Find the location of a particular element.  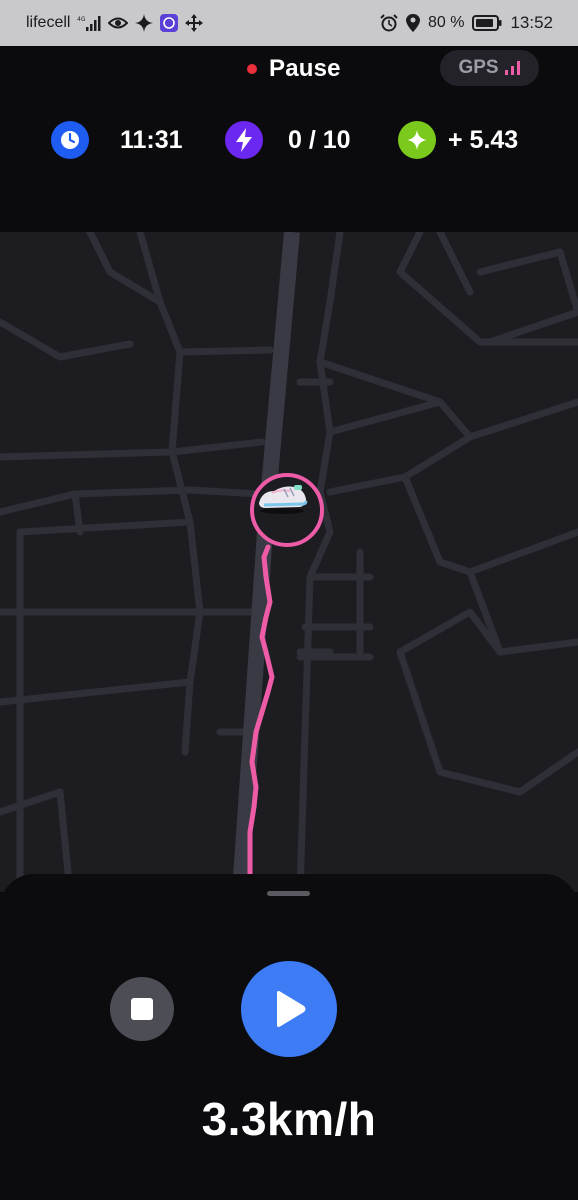

status-dot is located at coordinates (252, 69).